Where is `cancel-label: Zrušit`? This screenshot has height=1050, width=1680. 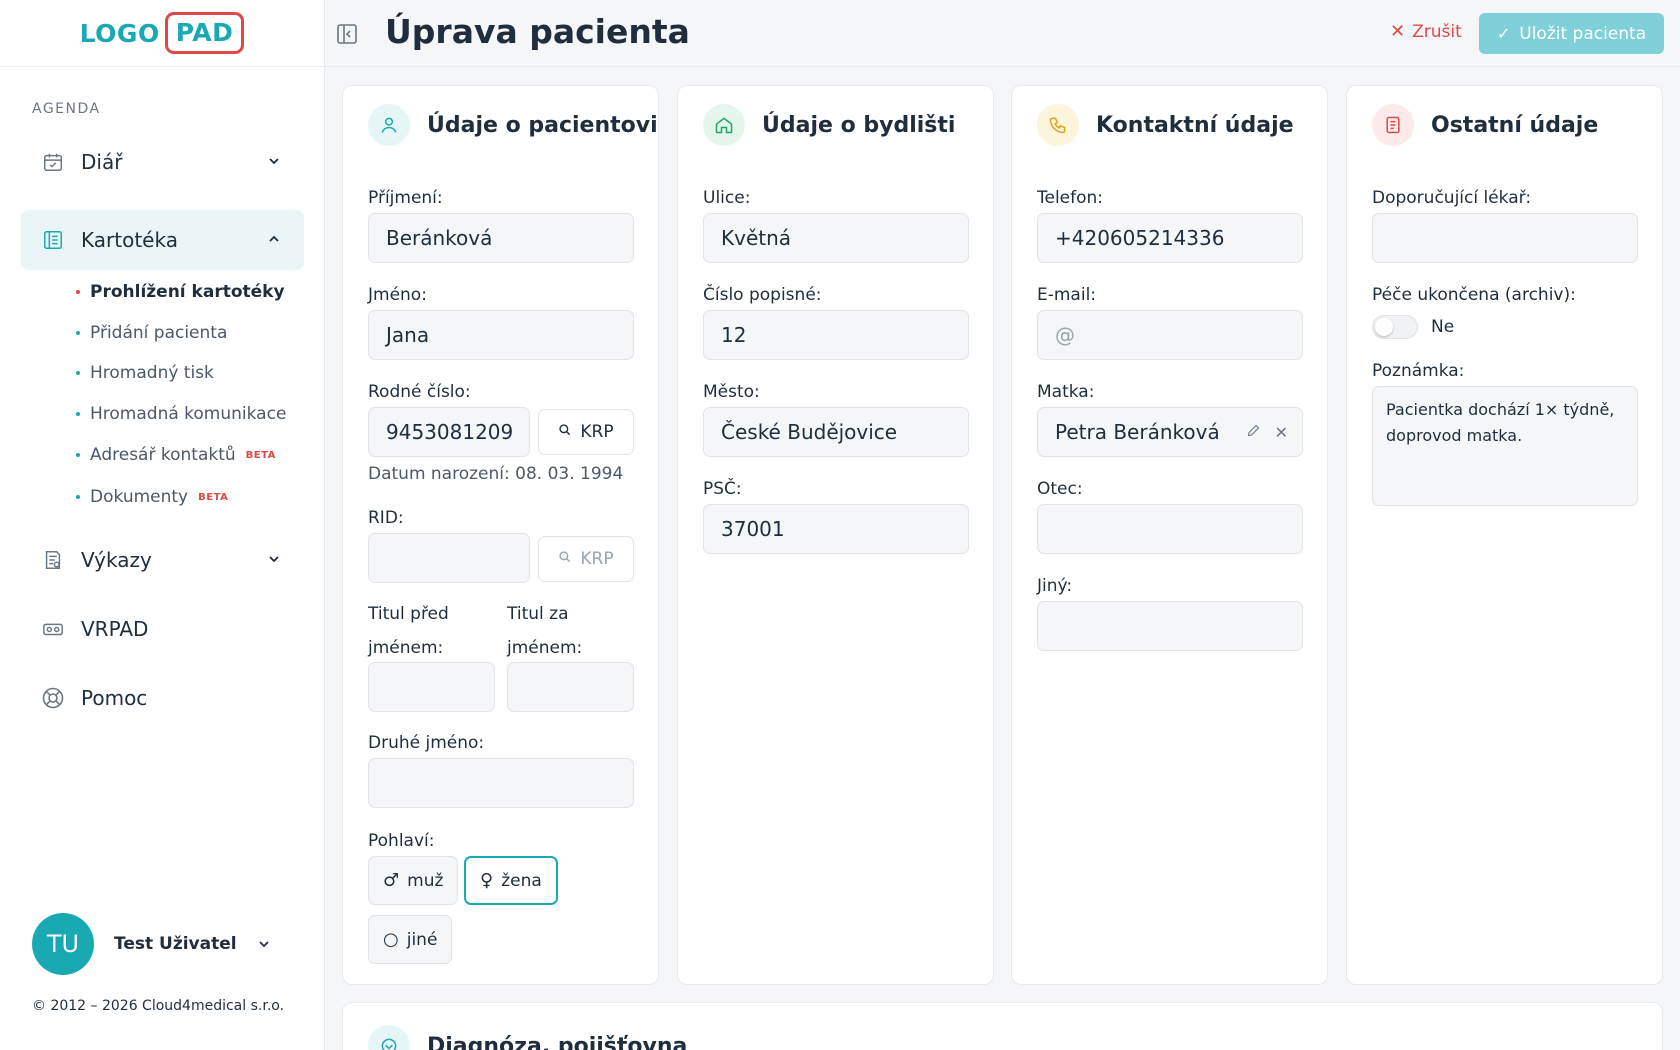 cancel-label: Zrušit is located at coordinates (1437, 31).